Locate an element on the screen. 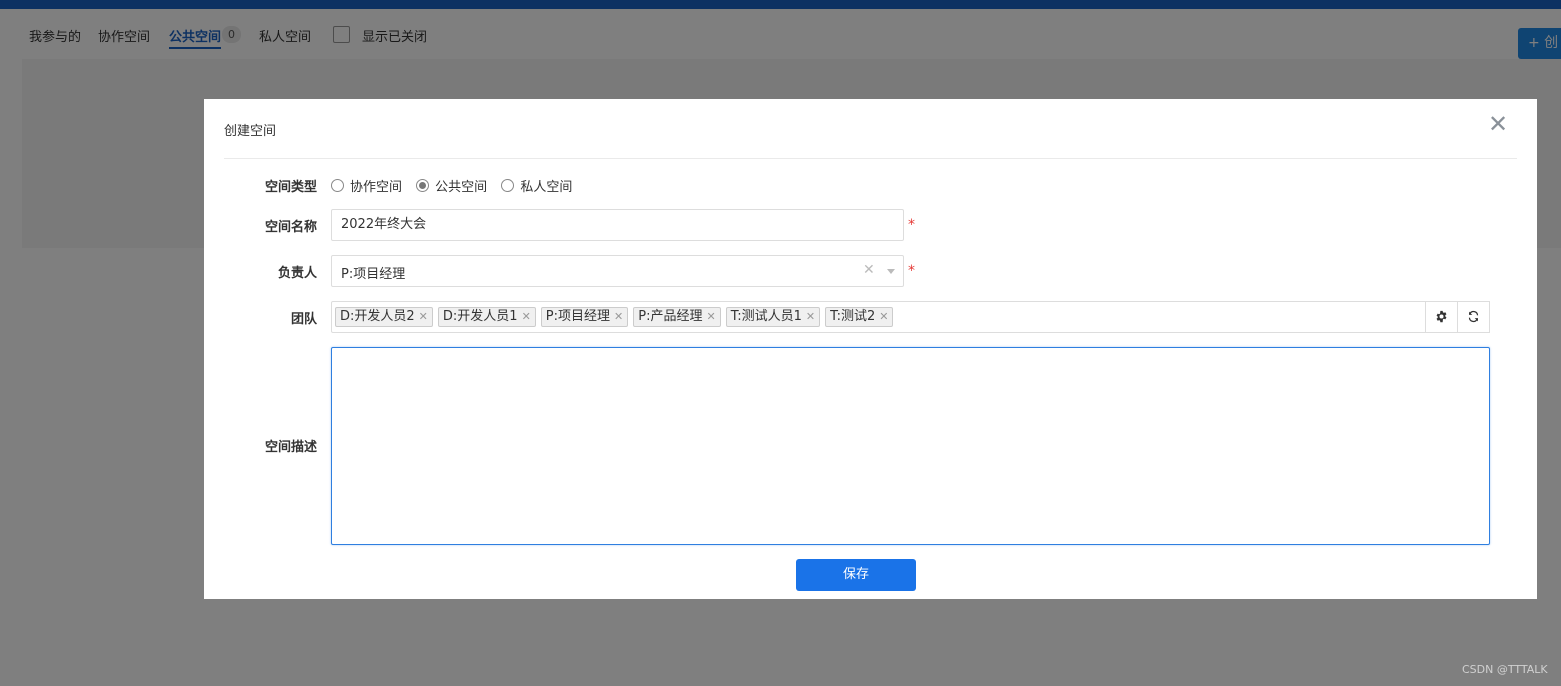  team-tag-label: T:测试人员1 is located at coordinates (766, 316).